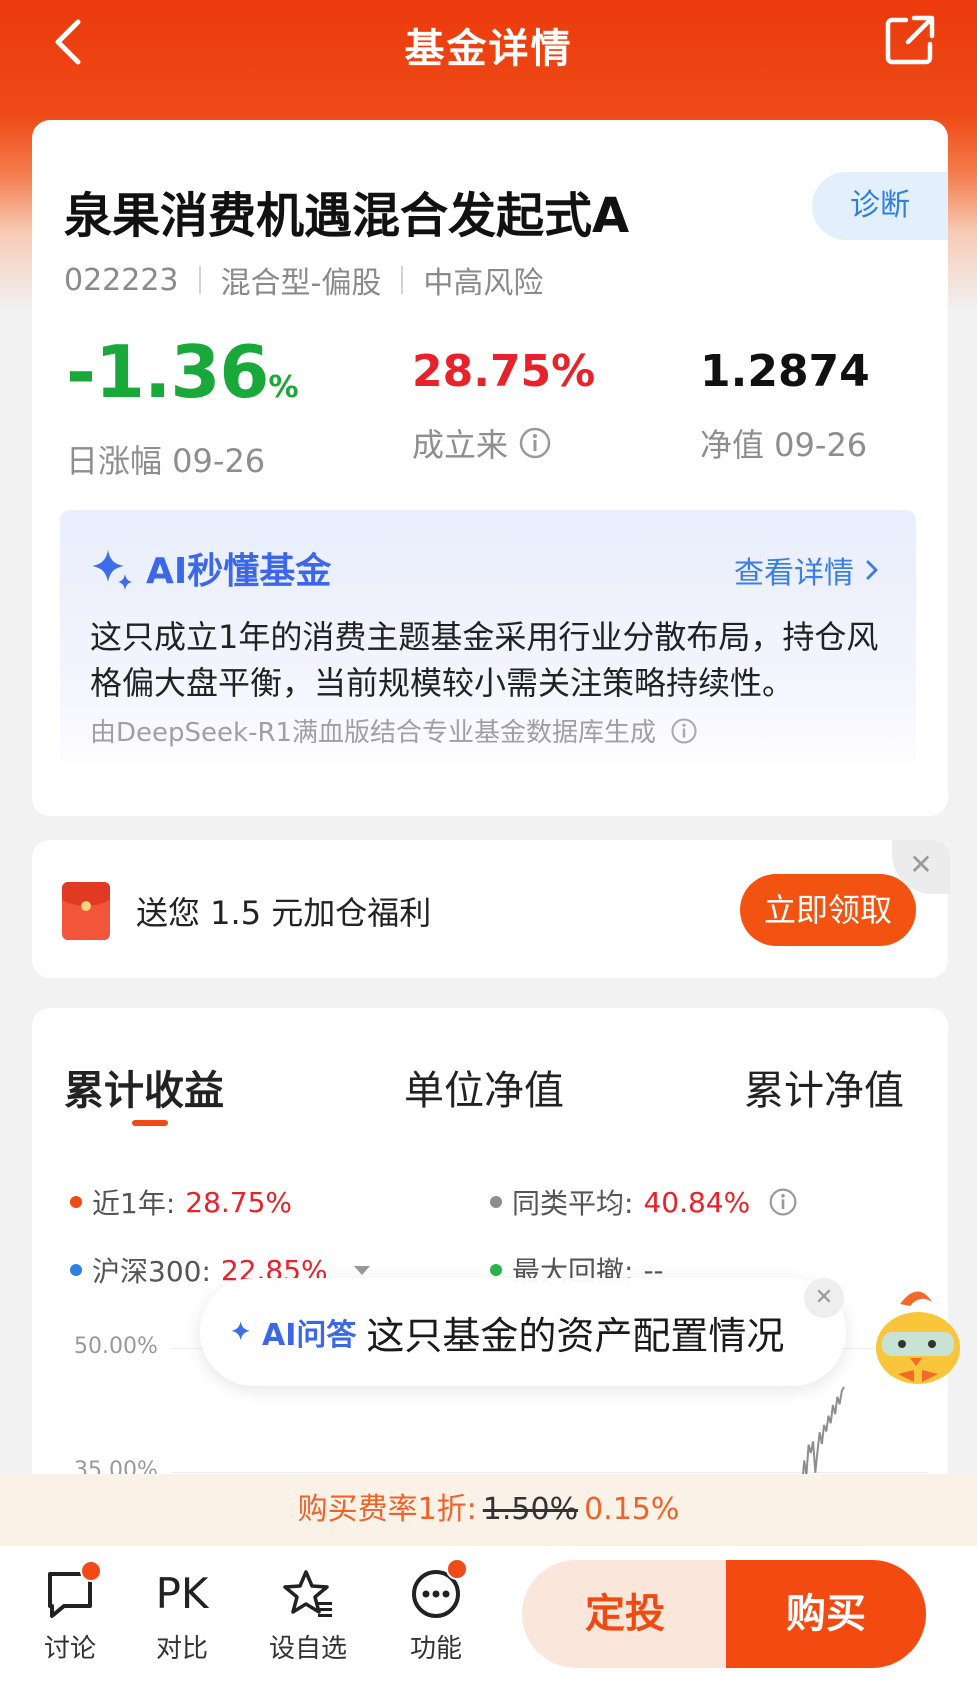  I want to click on fund-type: 混合型-偏股, so click(301, 283).